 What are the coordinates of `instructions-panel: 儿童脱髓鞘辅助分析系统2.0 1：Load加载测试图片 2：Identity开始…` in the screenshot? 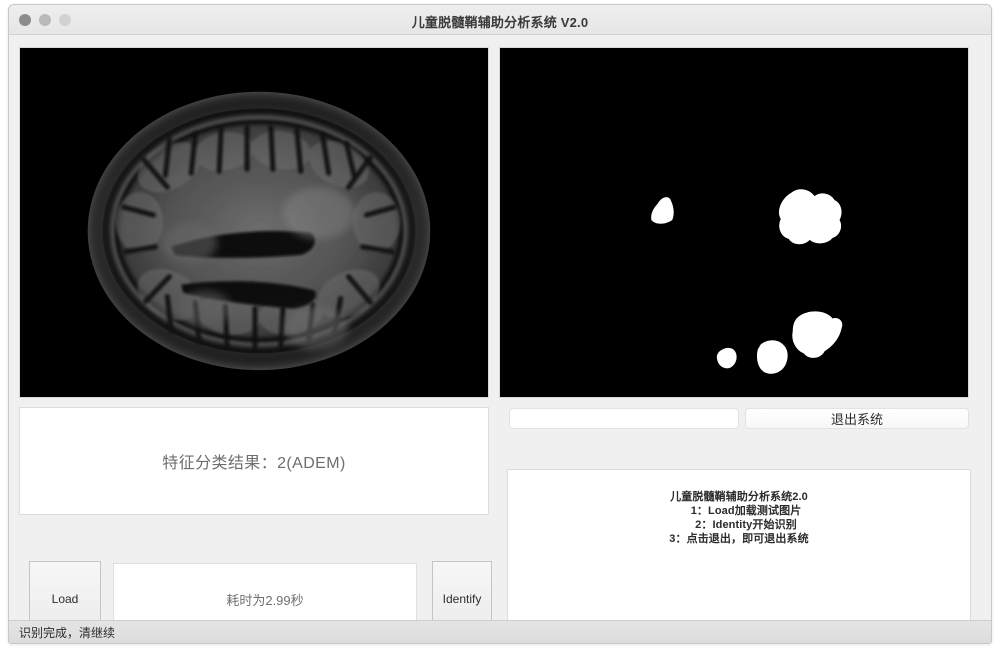 It's located at (739, 553).